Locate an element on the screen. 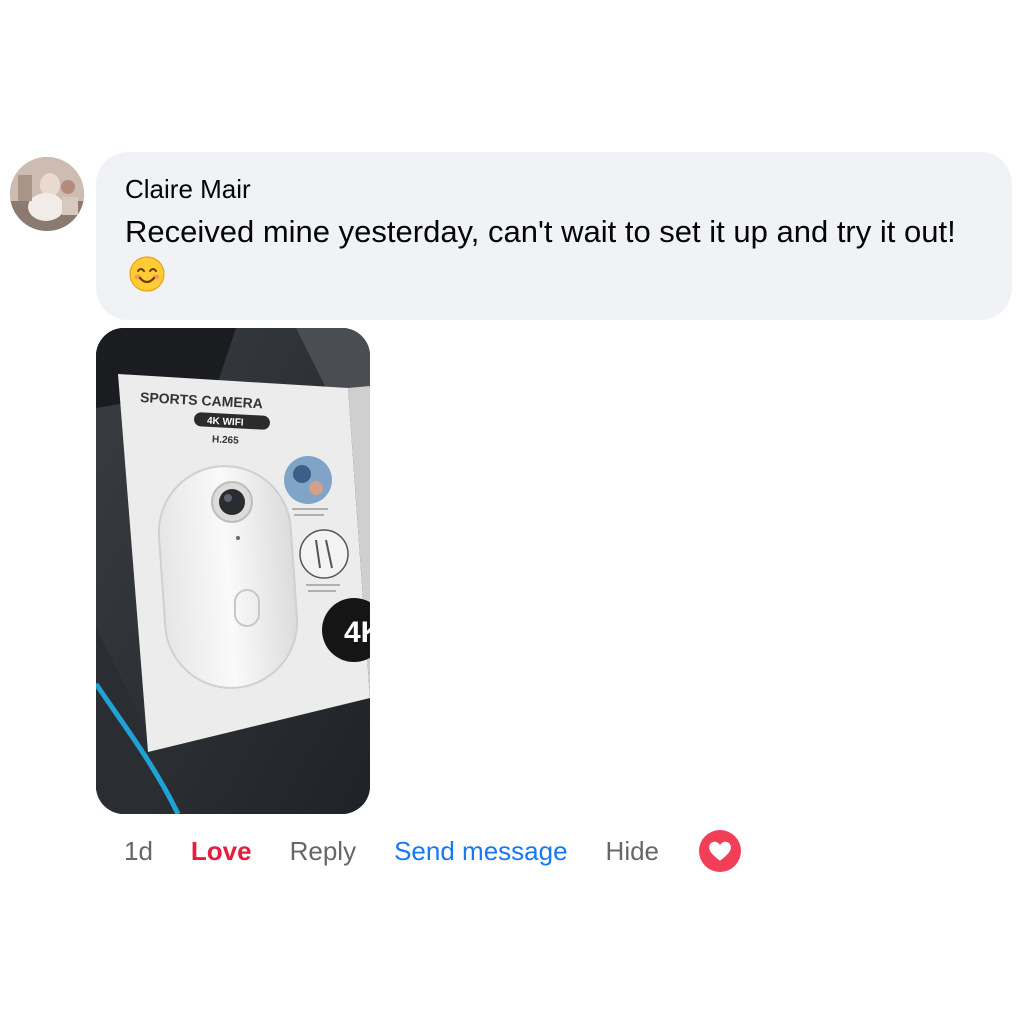 The height and width of the screenshot is (1024, 1024). hide-button: Hide is located at coordinates (632, 851).